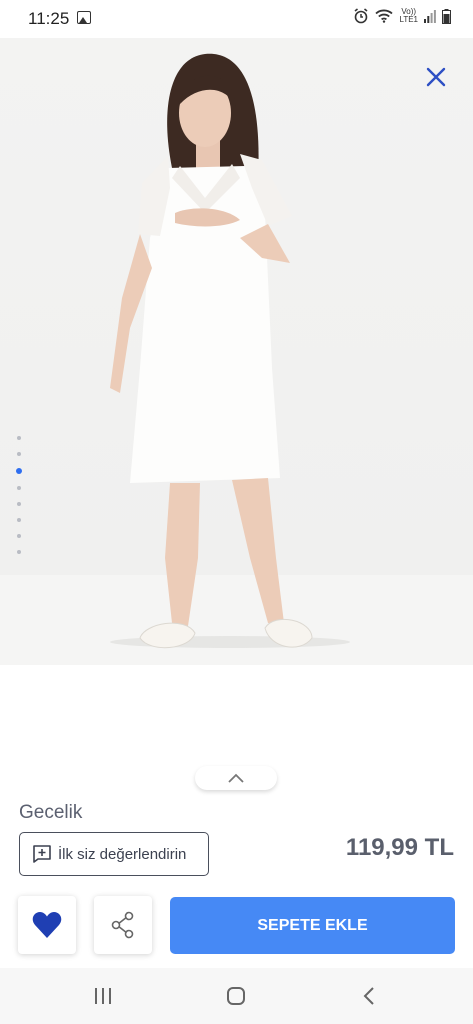  I want to click on action-bar: SEPETE EKLE, so click(236, 926).